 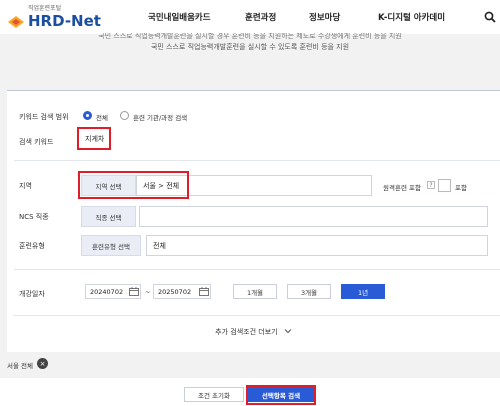 I want to click on logo-subtitle: 직업훈련포털, so click(x=45, y=8).